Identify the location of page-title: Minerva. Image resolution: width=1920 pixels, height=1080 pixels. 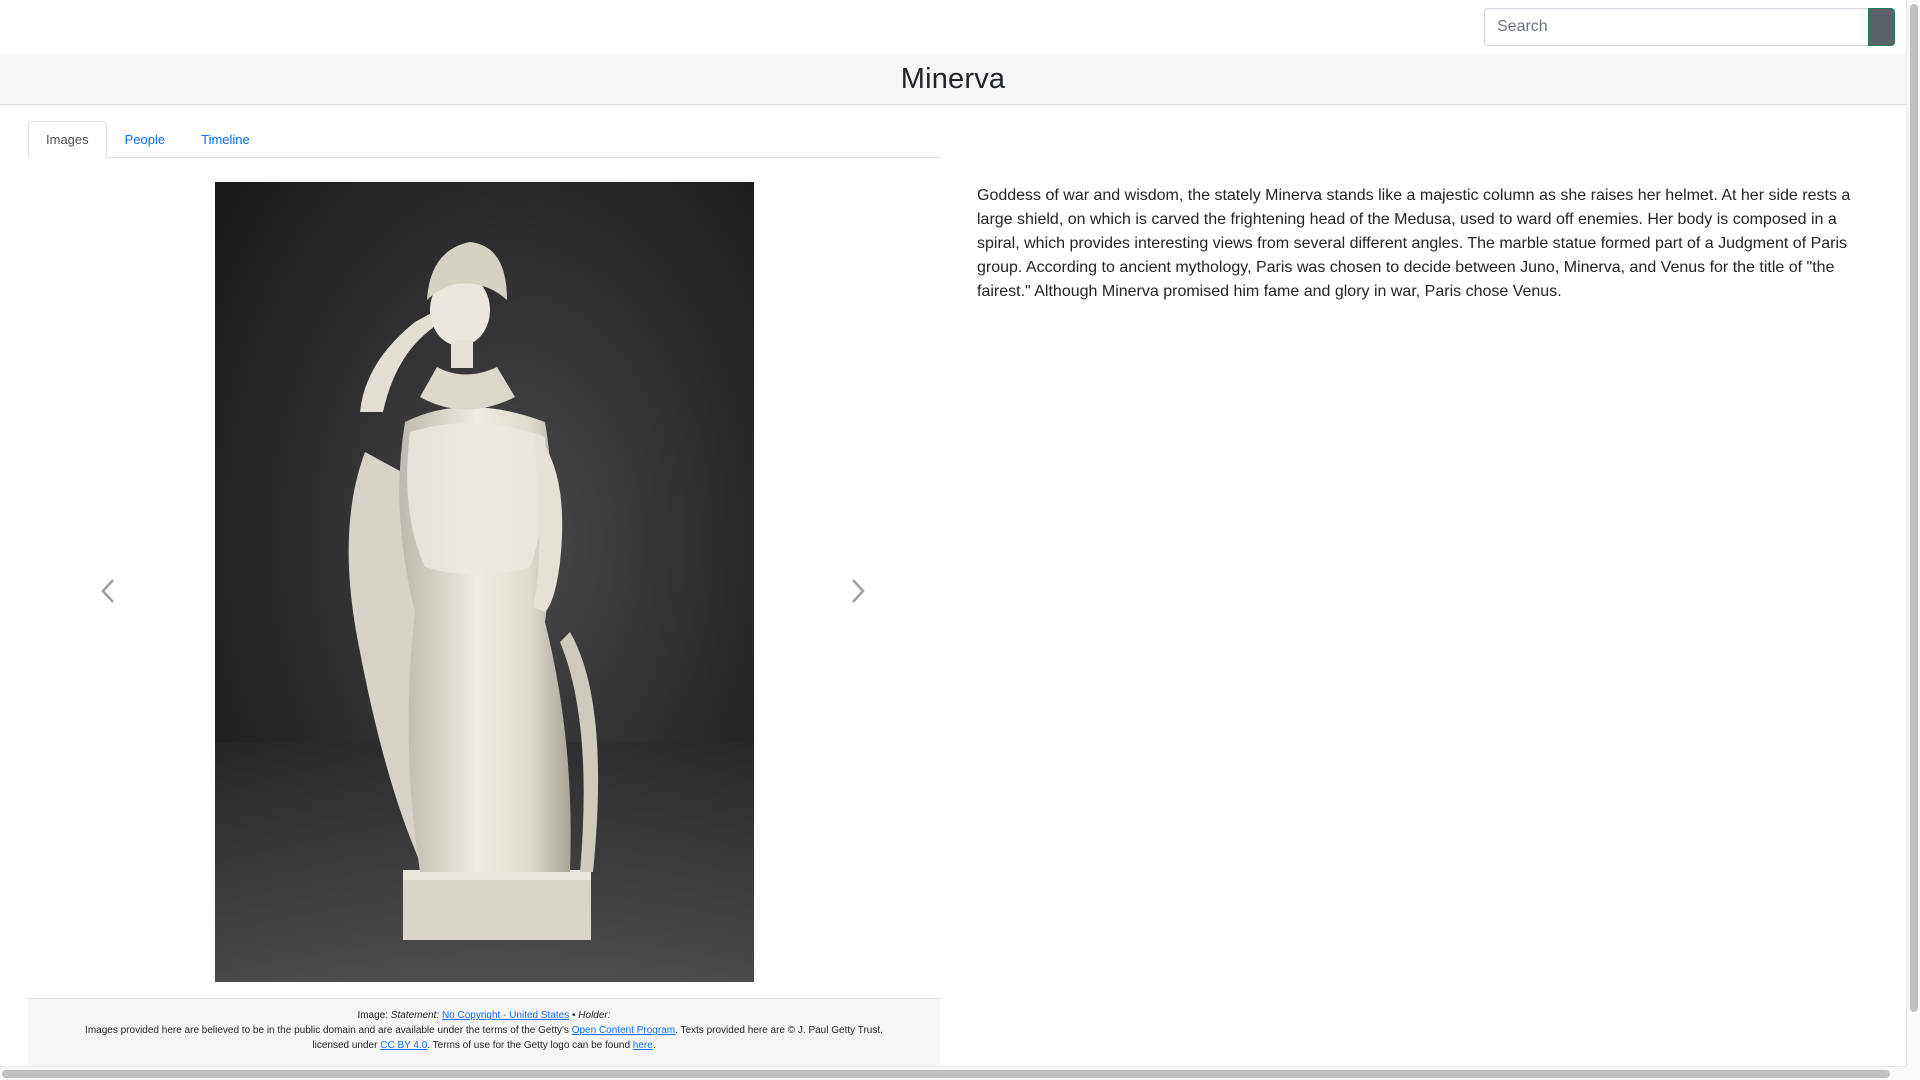
(953, 78).